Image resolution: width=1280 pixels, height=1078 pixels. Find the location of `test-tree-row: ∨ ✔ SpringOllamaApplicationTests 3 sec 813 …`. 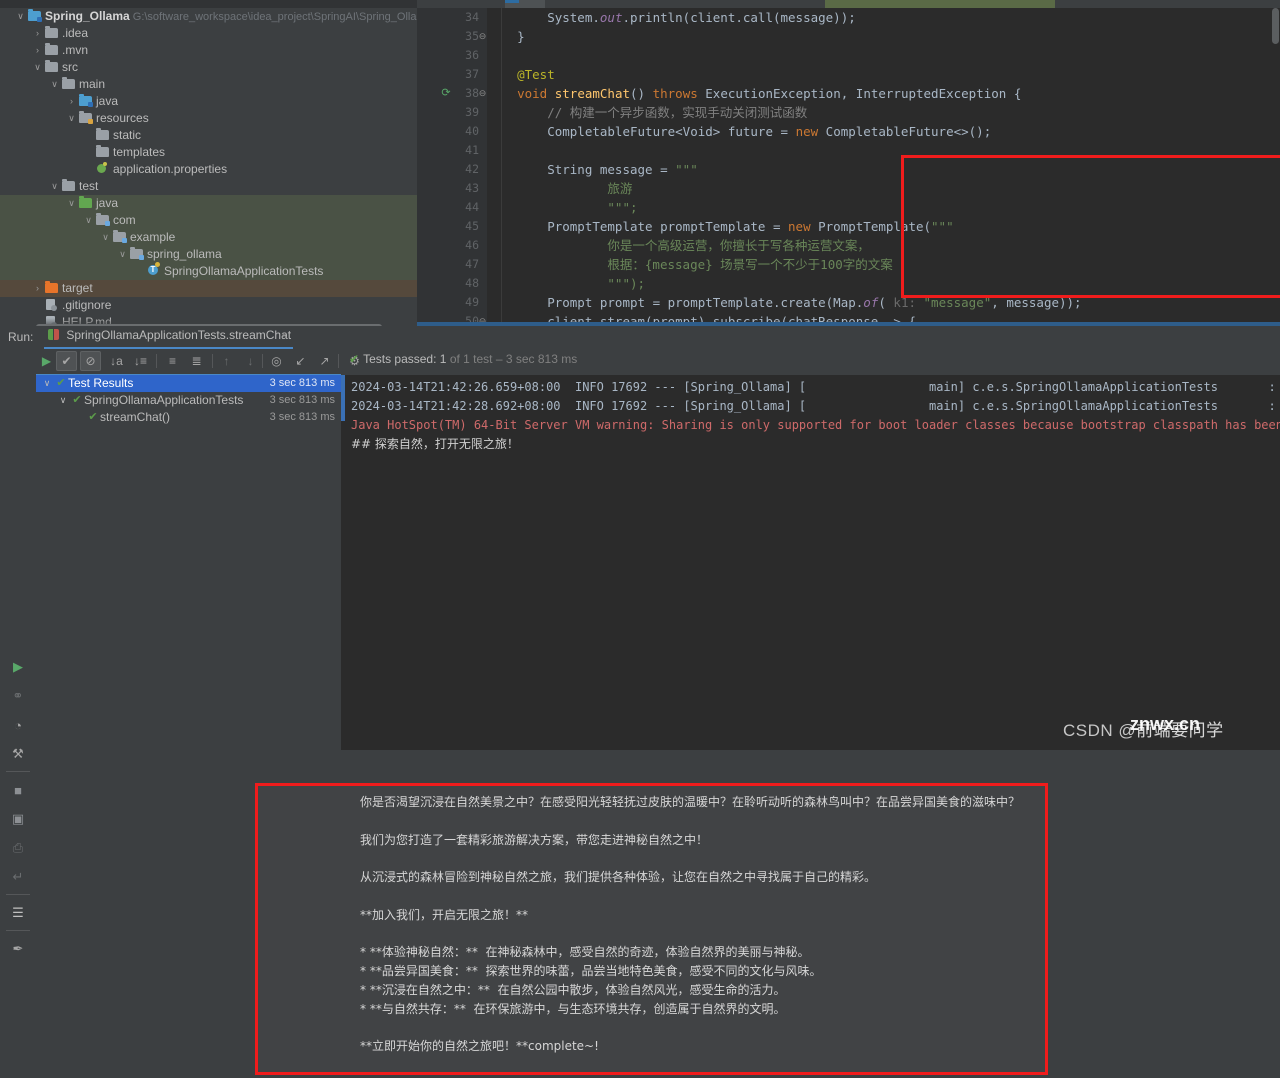

test-tree-row: ∨ ✔ SpringOllamaApplicationTests 3 sec 813 … is located at coordinates (188, 400).